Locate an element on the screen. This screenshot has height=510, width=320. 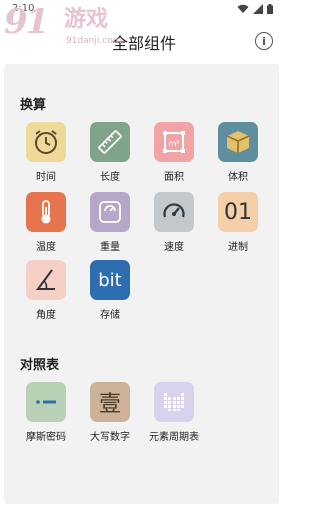
chinese-numeral-glyph: 壹 is located at coordinates (109, 404).